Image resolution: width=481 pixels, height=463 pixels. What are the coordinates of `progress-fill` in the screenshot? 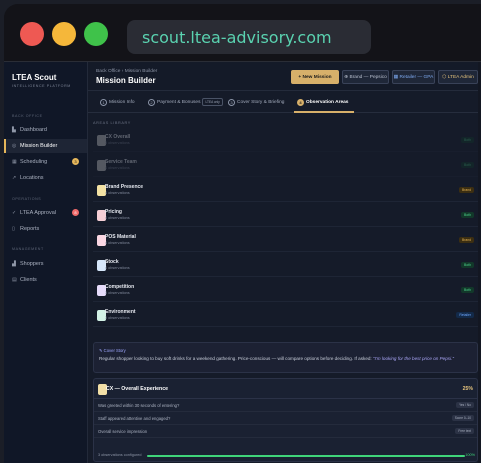 It's located at (306, 456).